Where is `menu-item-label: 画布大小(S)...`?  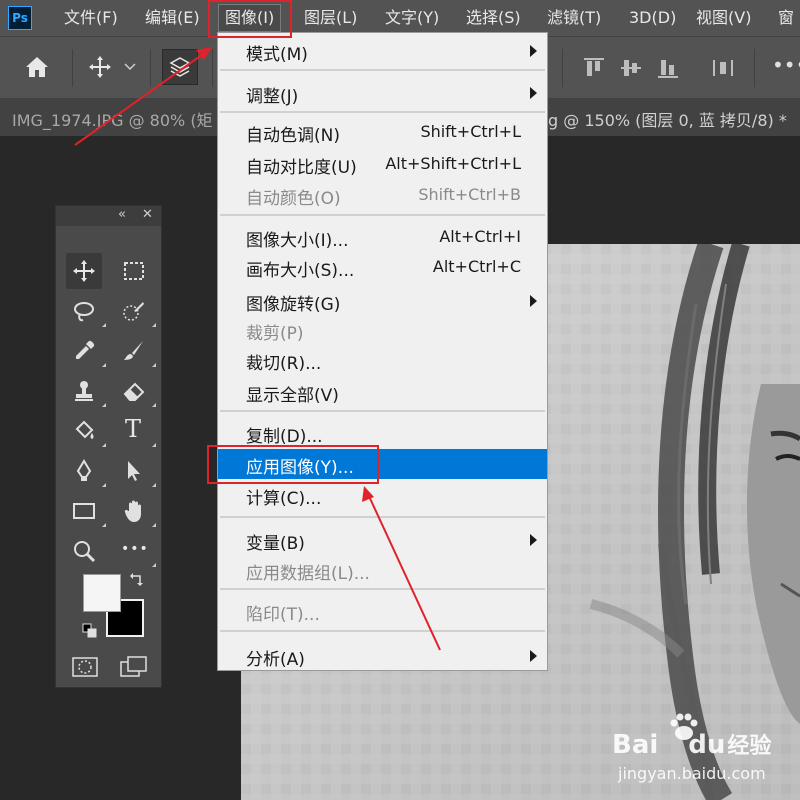 menu-item-label: 画布大小(S)... is located at coordinates (300, 271).